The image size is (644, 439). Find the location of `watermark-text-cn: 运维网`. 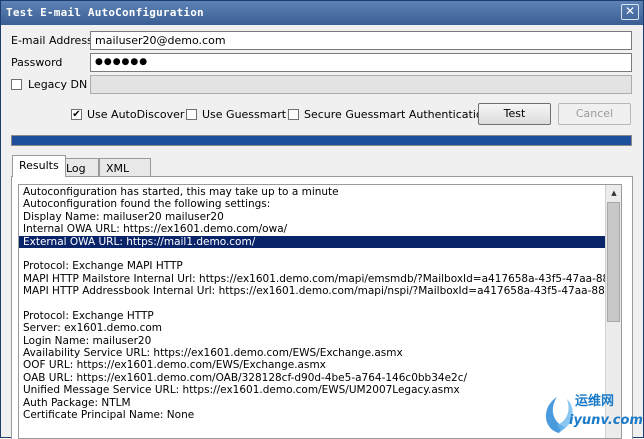

watermark-text-cn: 运维网 is located at coordinates (595, 401).